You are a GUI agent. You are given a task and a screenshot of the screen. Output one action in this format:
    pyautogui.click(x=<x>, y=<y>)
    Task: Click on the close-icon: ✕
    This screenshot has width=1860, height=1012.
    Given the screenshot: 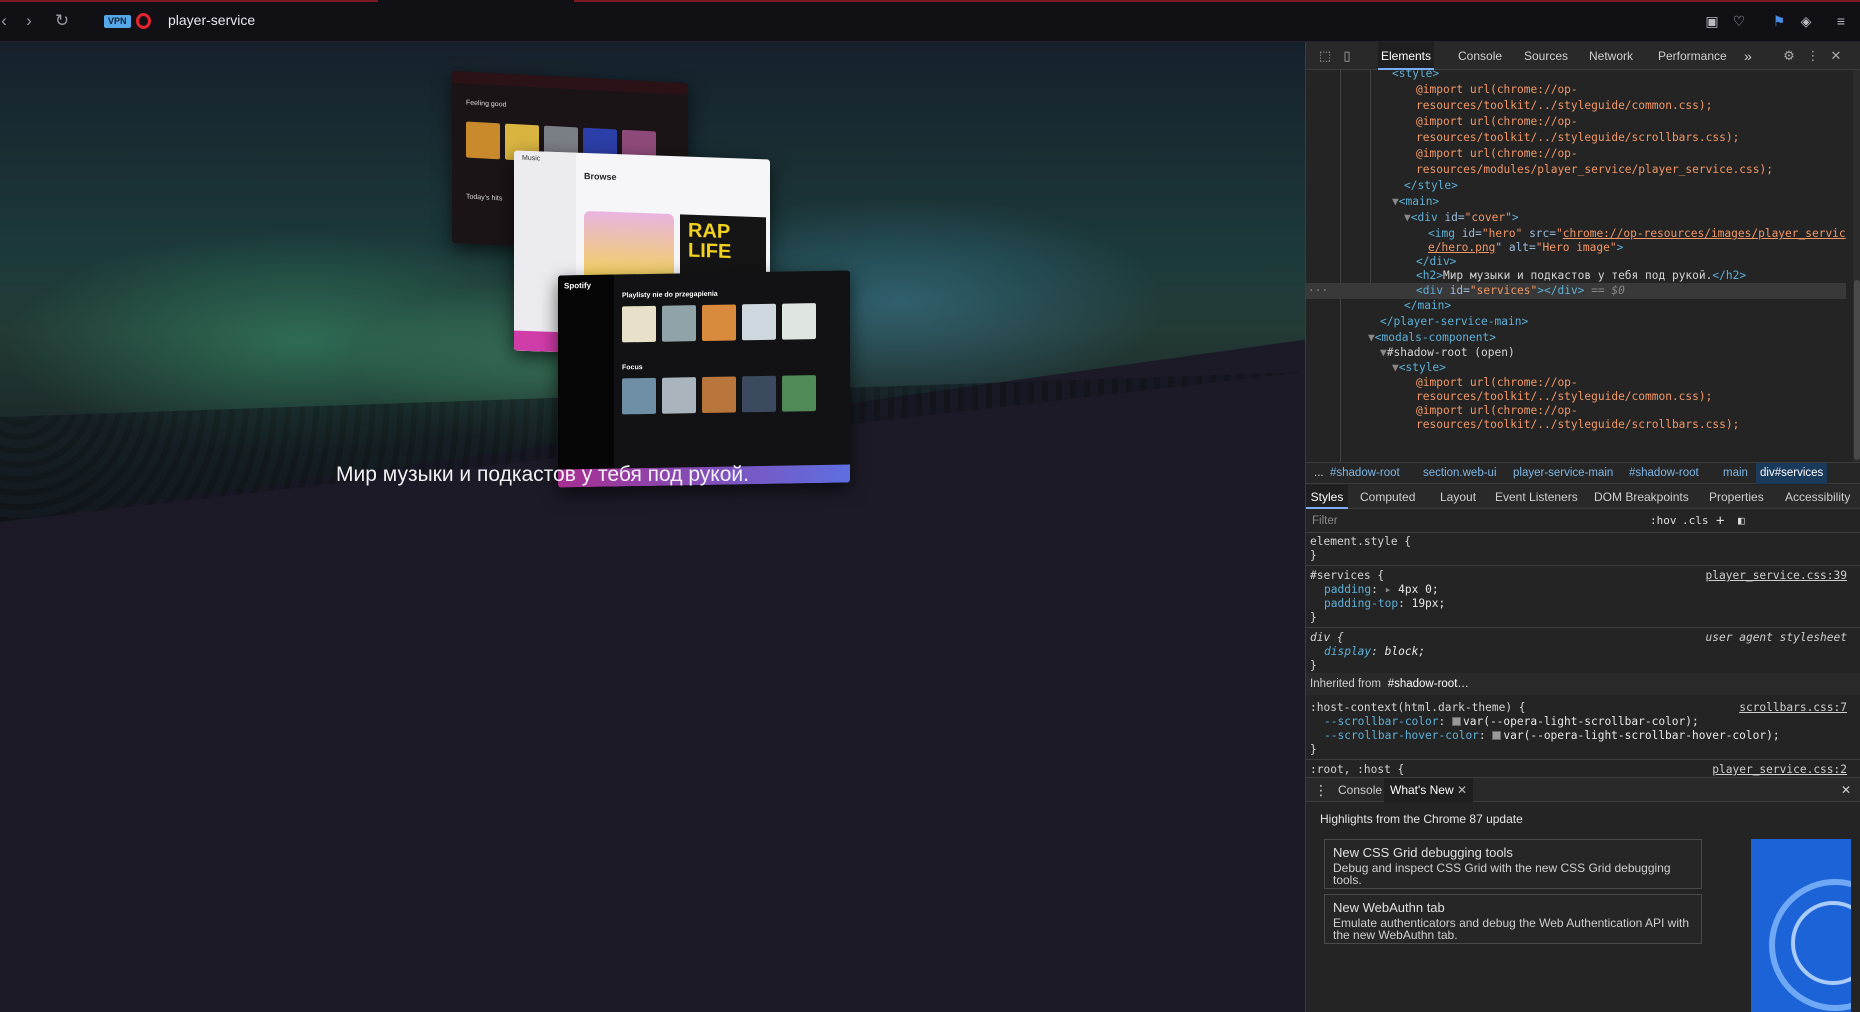 What is the action you would take?
    pyautogui.click(x=1836, y=56)
    